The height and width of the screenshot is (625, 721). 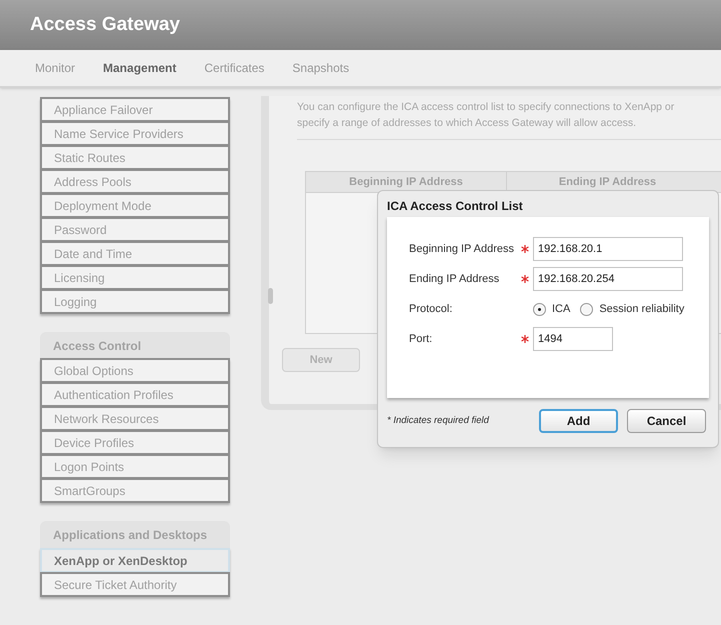 I want to click on description-text: specify a range of addresses to which Access Gateway will allow access., so click(x=467, y=123).